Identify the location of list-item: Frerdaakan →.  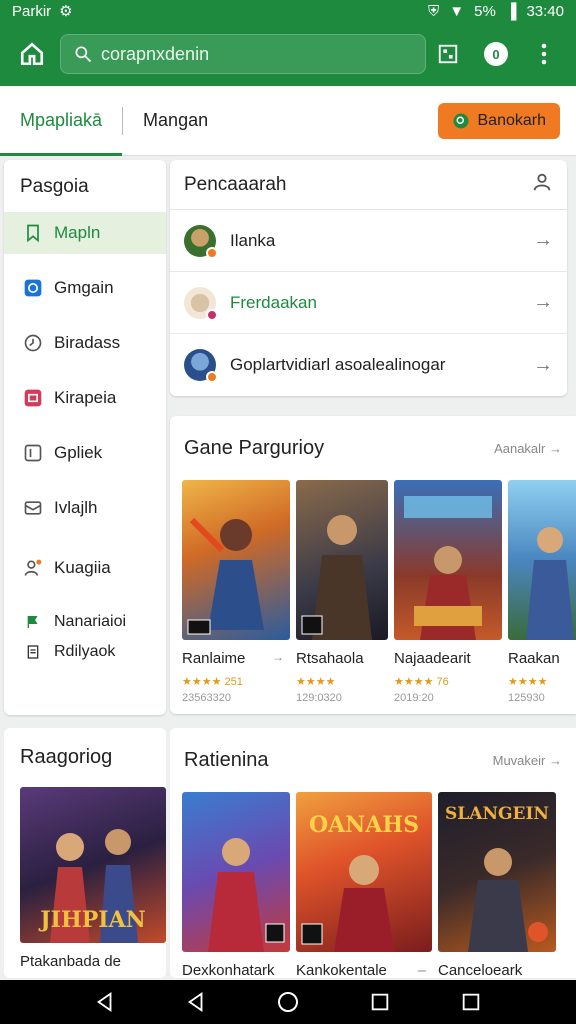
(368, 303).